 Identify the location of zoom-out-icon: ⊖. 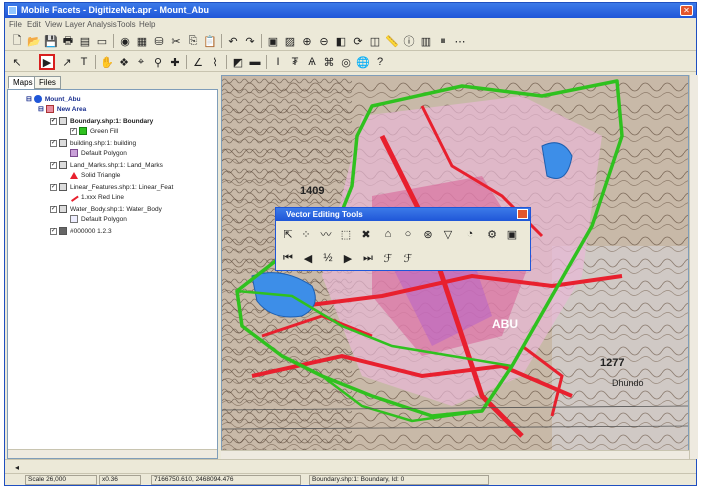
(324, 41).